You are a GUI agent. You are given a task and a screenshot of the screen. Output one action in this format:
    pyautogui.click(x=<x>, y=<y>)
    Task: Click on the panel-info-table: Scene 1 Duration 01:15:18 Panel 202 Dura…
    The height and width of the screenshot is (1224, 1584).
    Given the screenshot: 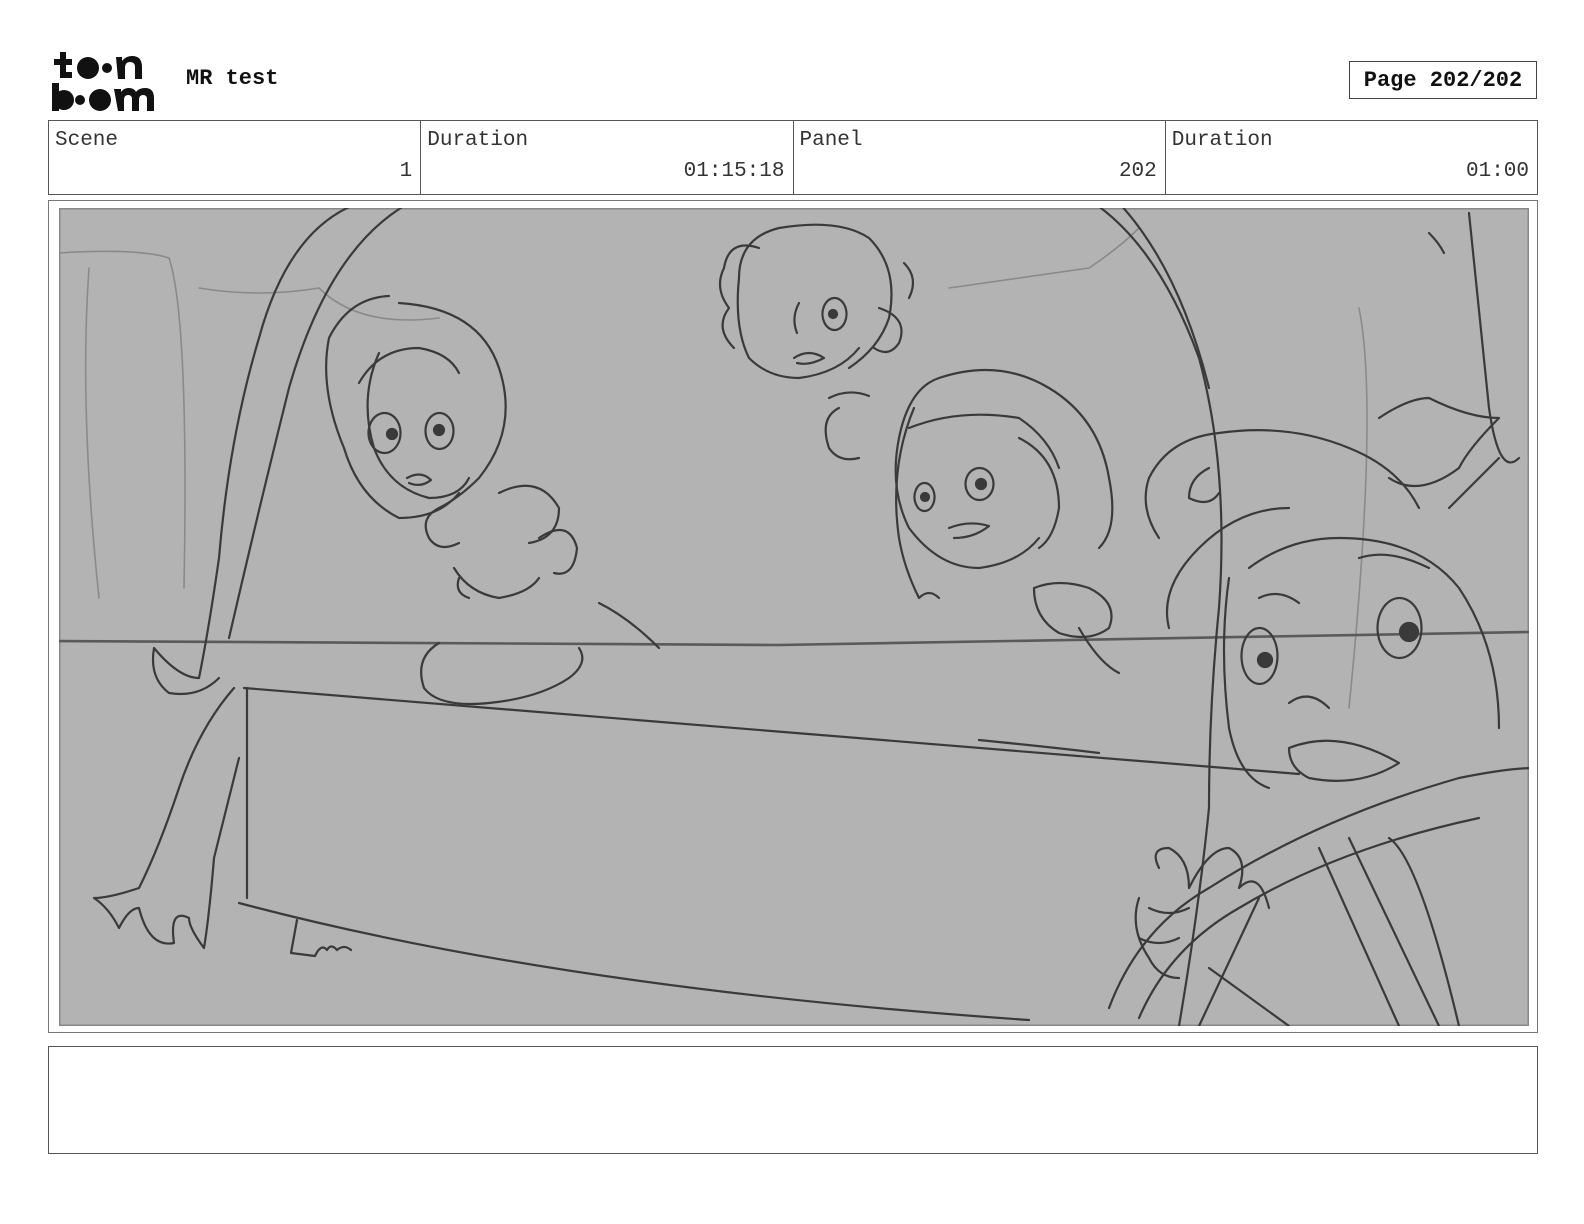 What is the action you would take?
    pyautogui.click(x=793, y=157)
    